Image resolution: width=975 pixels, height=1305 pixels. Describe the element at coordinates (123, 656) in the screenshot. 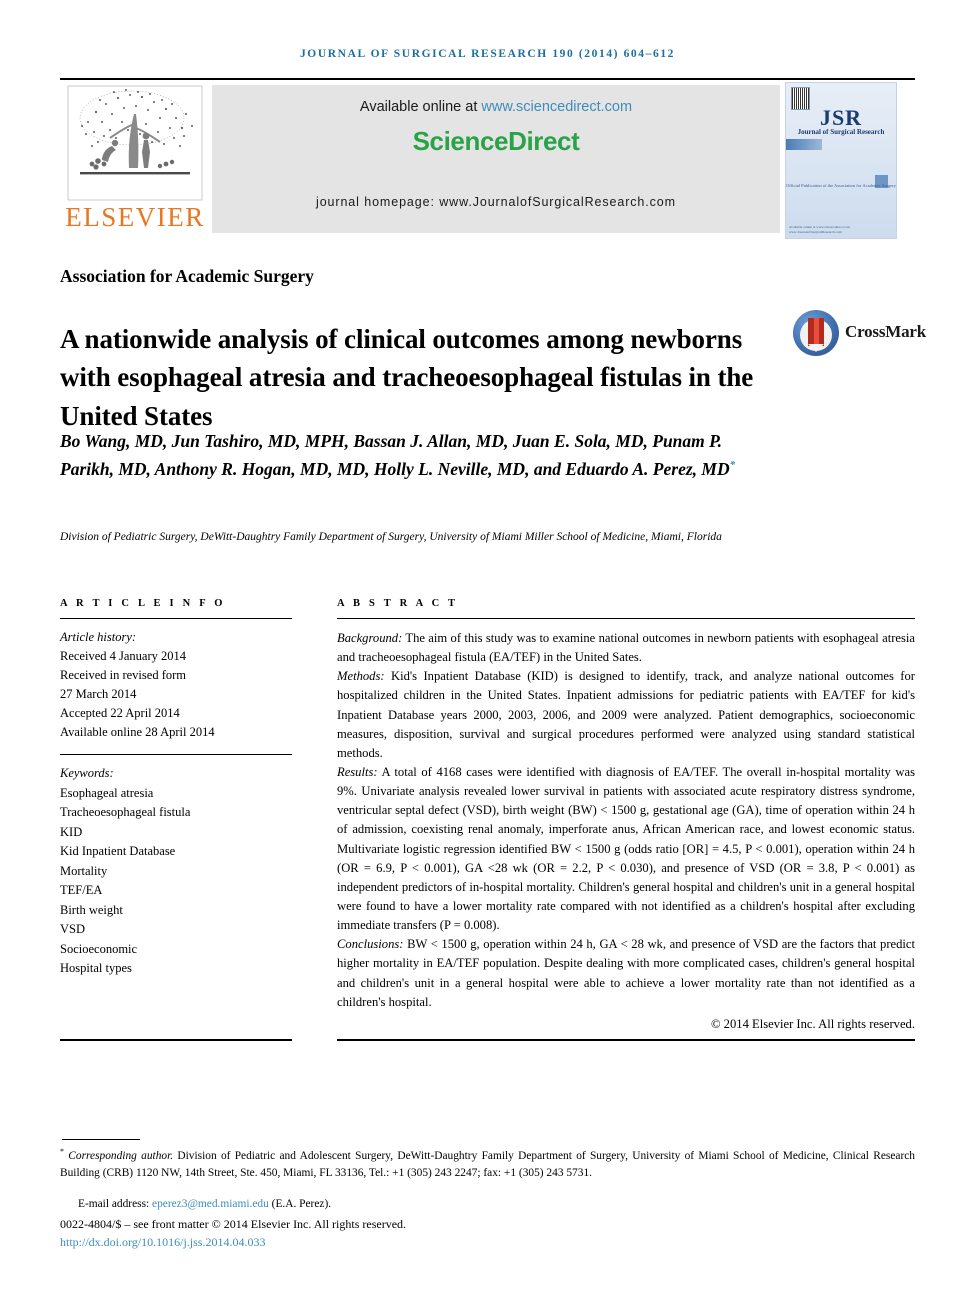

I see `history-item: Received 4 January 2014` at that location.